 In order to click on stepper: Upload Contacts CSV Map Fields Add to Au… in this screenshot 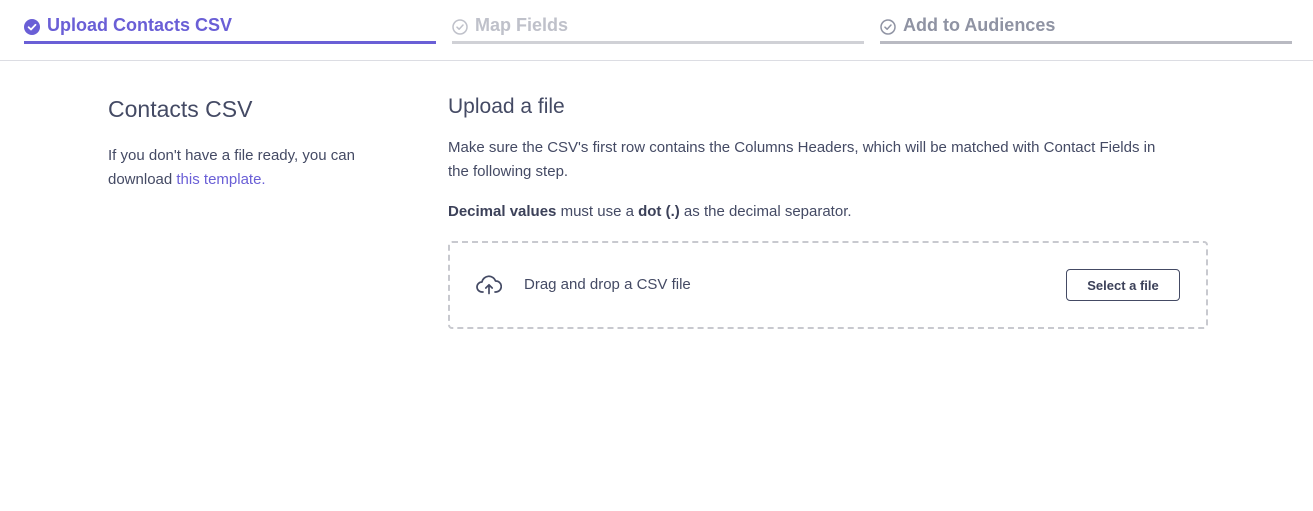, I will do `click(656, 30)`.